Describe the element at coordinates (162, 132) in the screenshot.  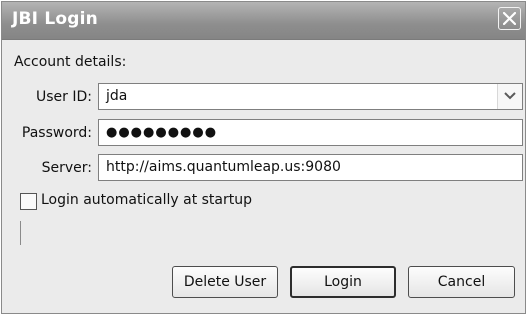
I see `password-value: ●●●●●●●●●` at that location.